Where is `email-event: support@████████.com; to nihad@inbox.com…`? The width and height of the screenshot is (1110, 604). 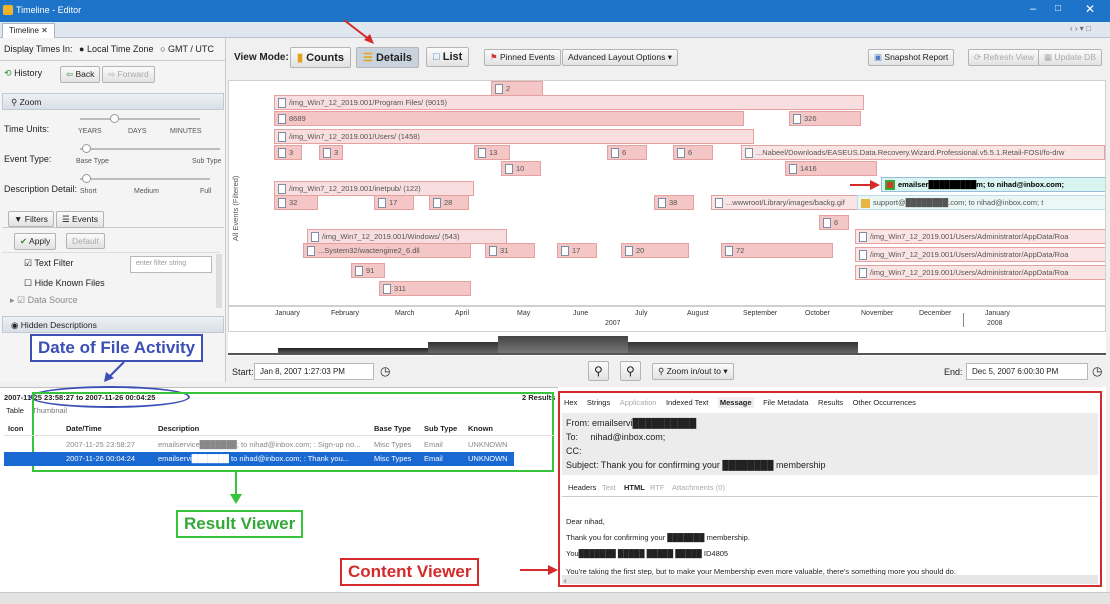
email-event: support@████████.com; to nihad@inbox.com… is located at coordinates (981, 202).